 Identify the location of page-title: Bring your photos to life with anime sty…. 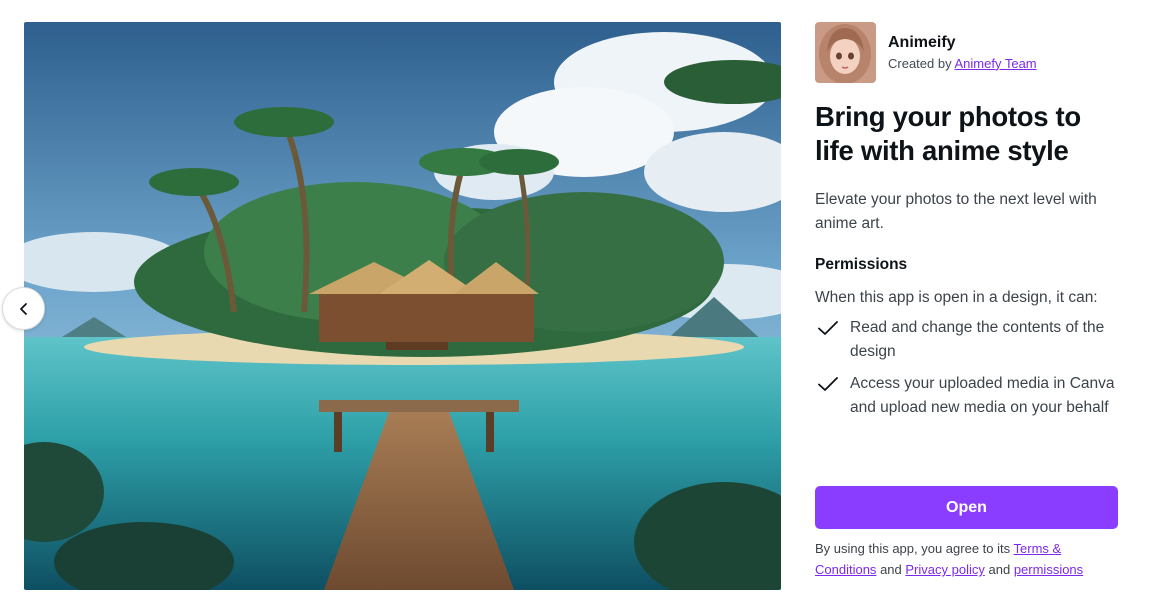
(948, 133).